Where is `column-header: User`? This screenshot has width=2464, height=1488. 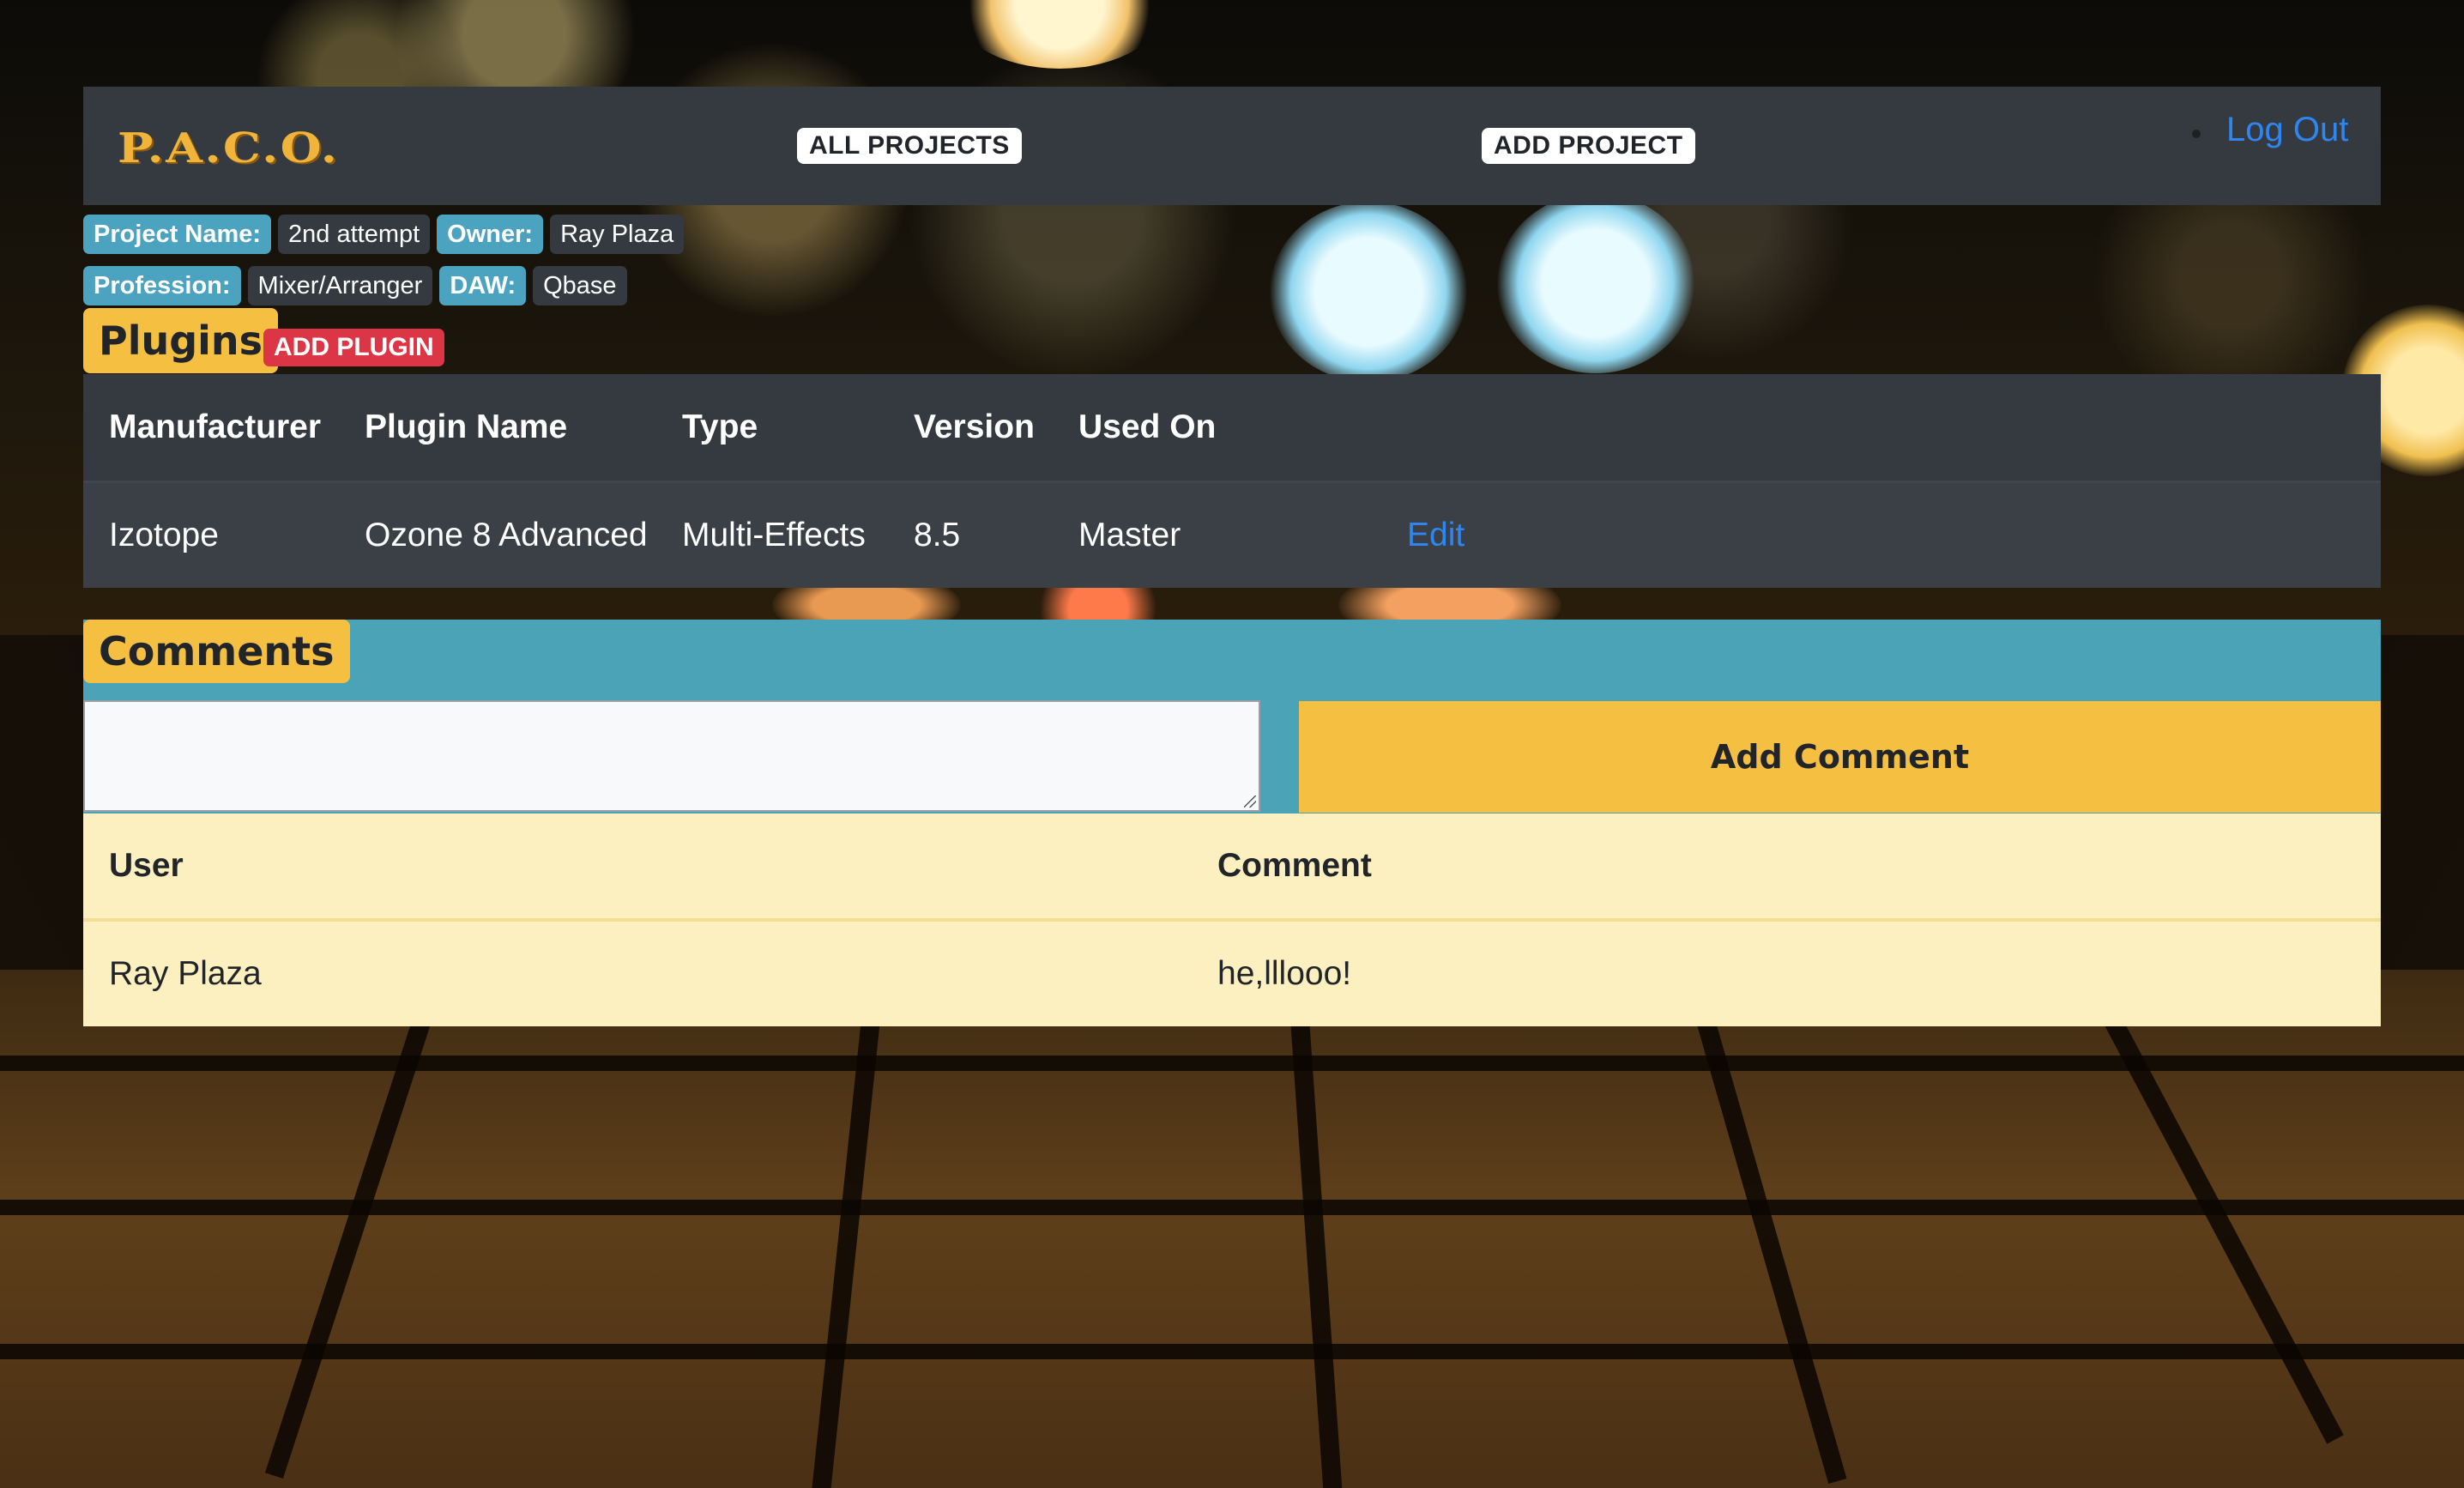 column-header: User is located at coordinates (637, 868).